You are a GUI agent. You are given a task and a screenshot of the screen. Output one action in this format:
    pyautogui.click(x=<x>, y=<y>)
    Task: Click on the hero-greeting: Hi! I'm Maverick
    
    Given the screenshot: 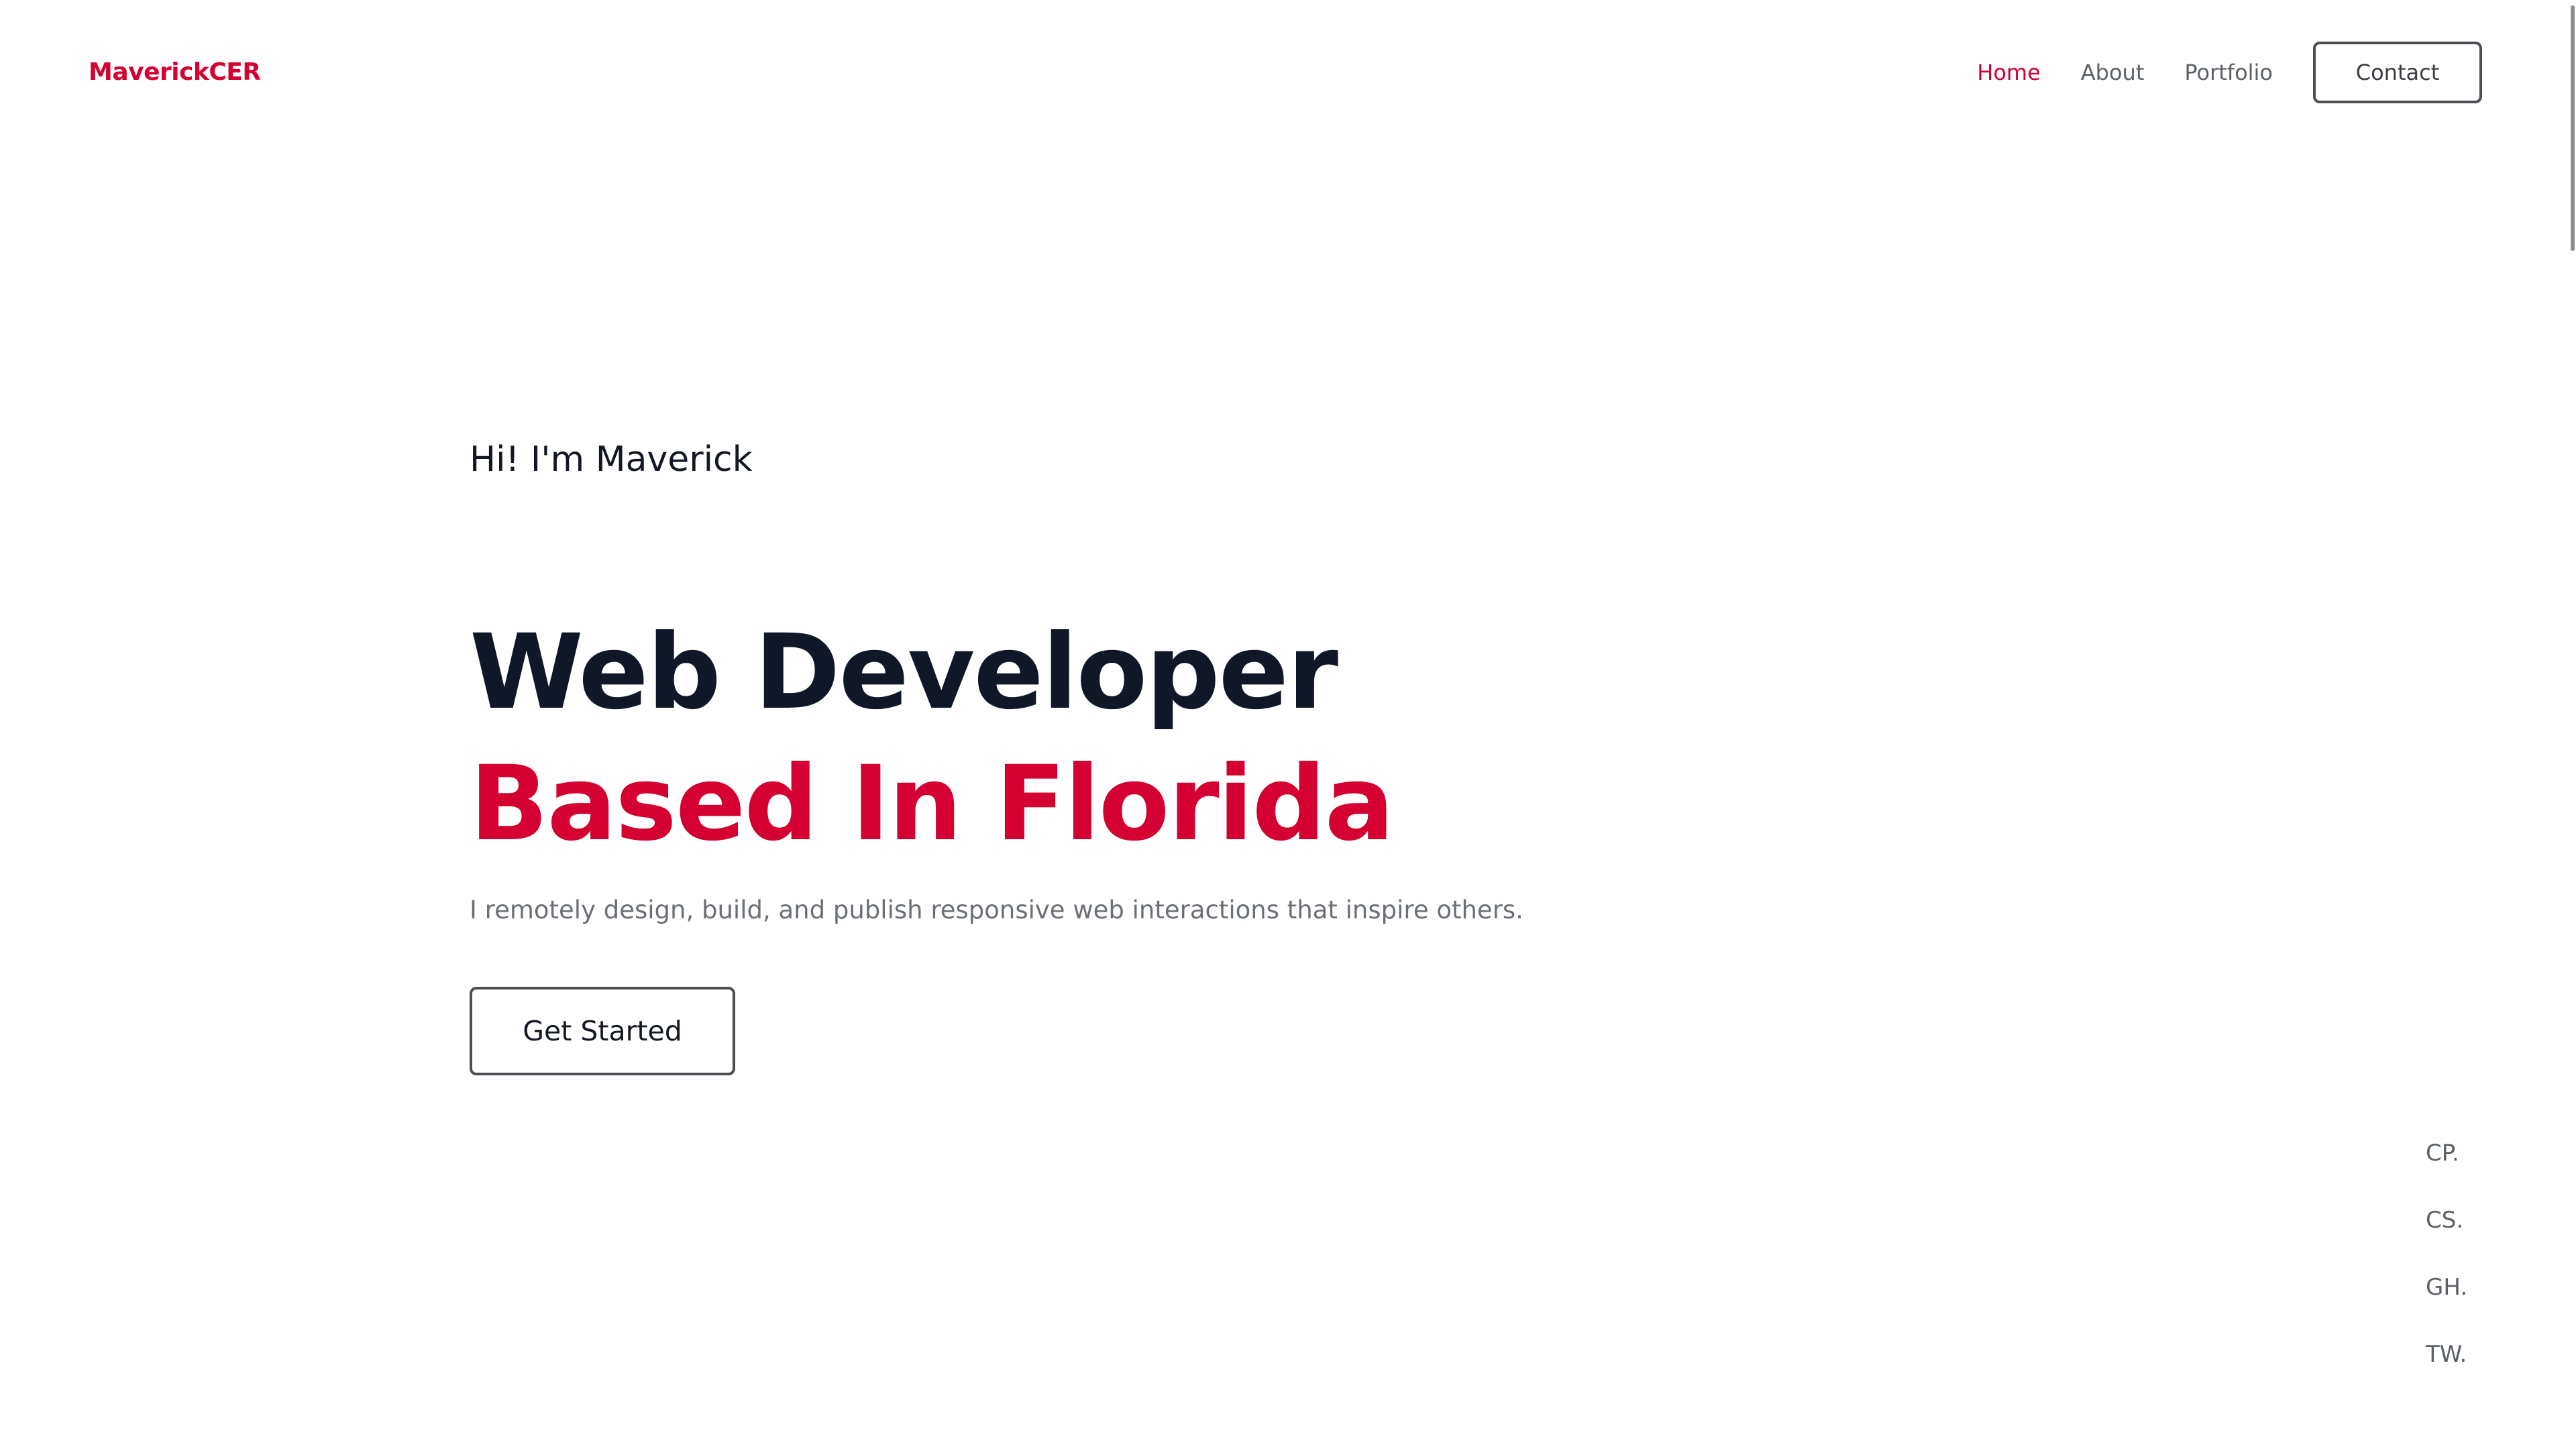 What is the action you would take?
    pyautogui.click(x=611, y=459)
    